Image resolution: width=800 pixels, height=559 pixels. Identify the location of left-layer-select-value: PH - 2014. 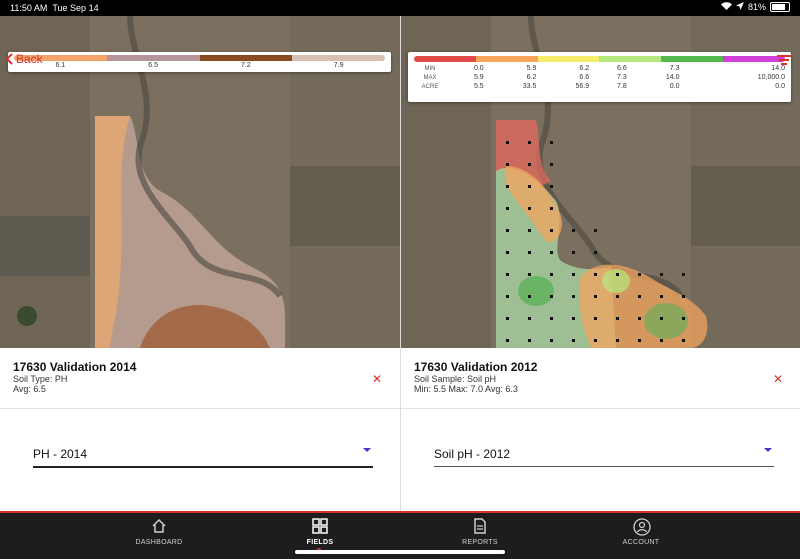
(60, 454).